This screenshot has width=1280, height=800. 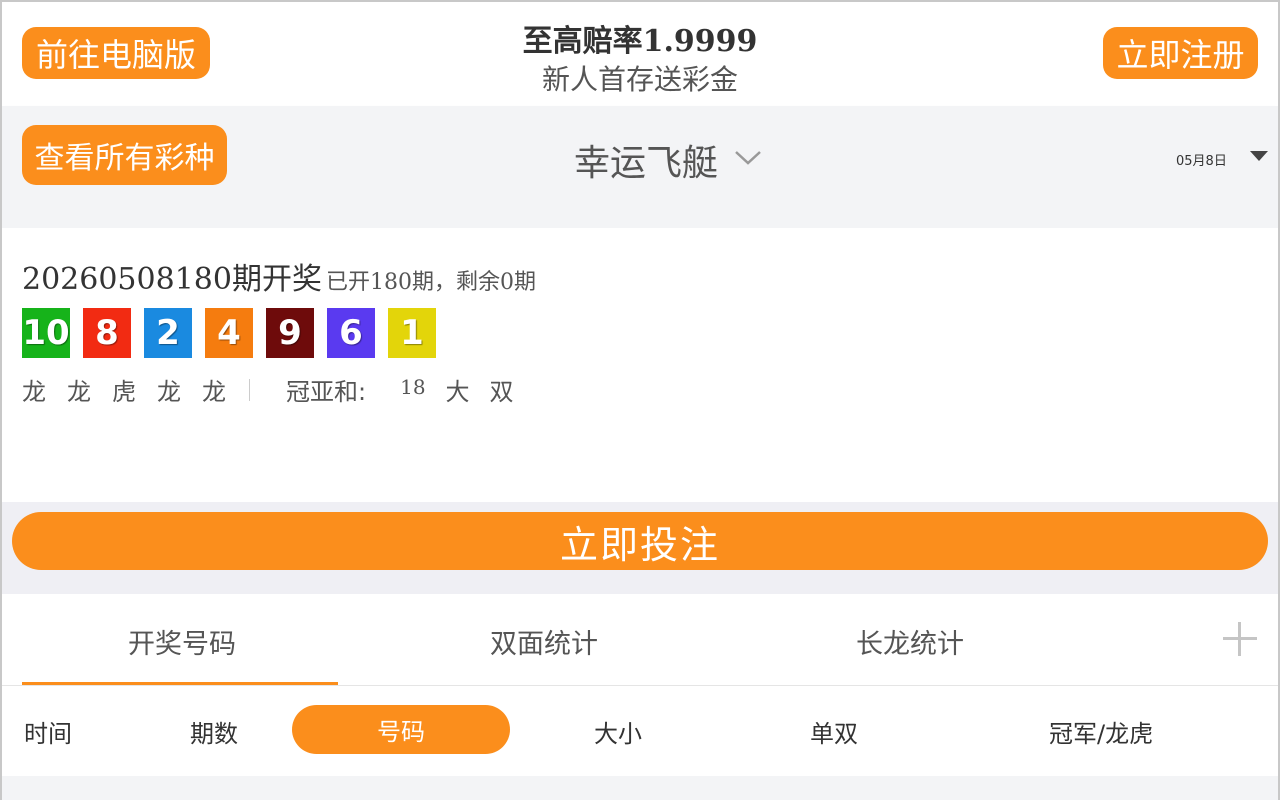 What do you see at coordinates (276, 279) in the screenshot?
I see `draw-period-suffix: 期开奖` at bounding box center [276, 279].